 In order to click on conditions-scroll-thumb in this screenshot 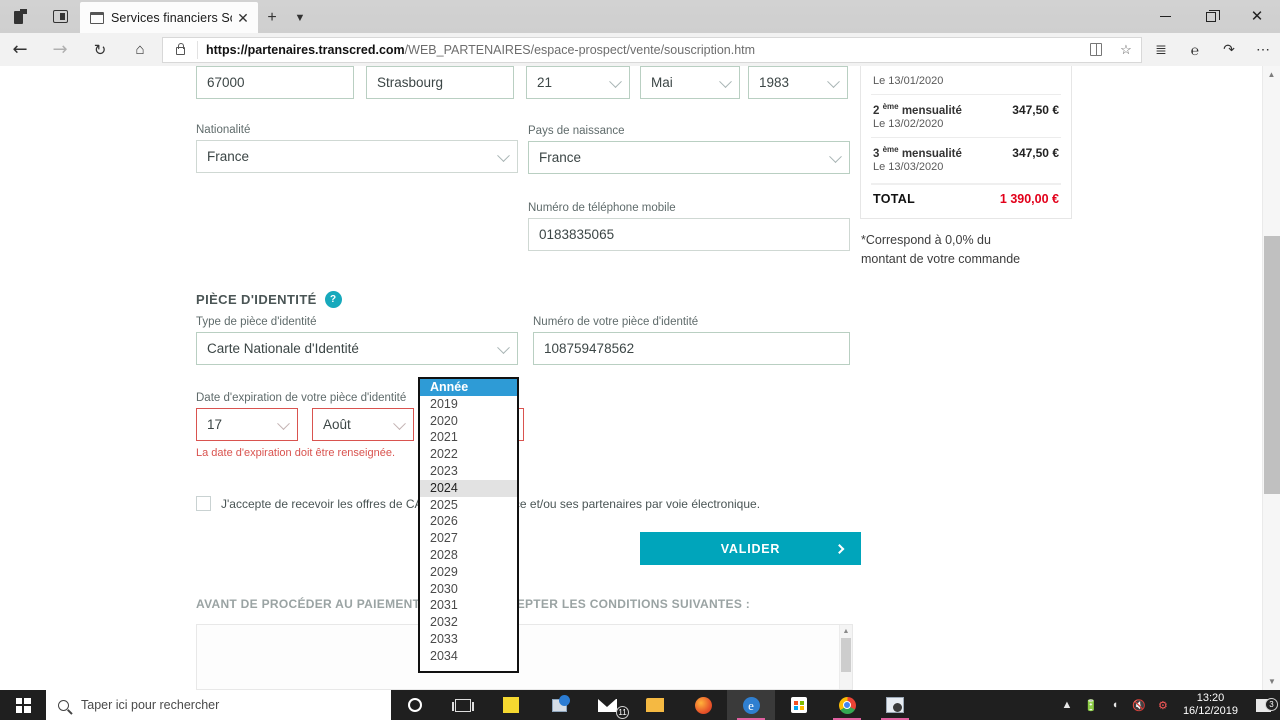, I will do `click(846, 655)`.